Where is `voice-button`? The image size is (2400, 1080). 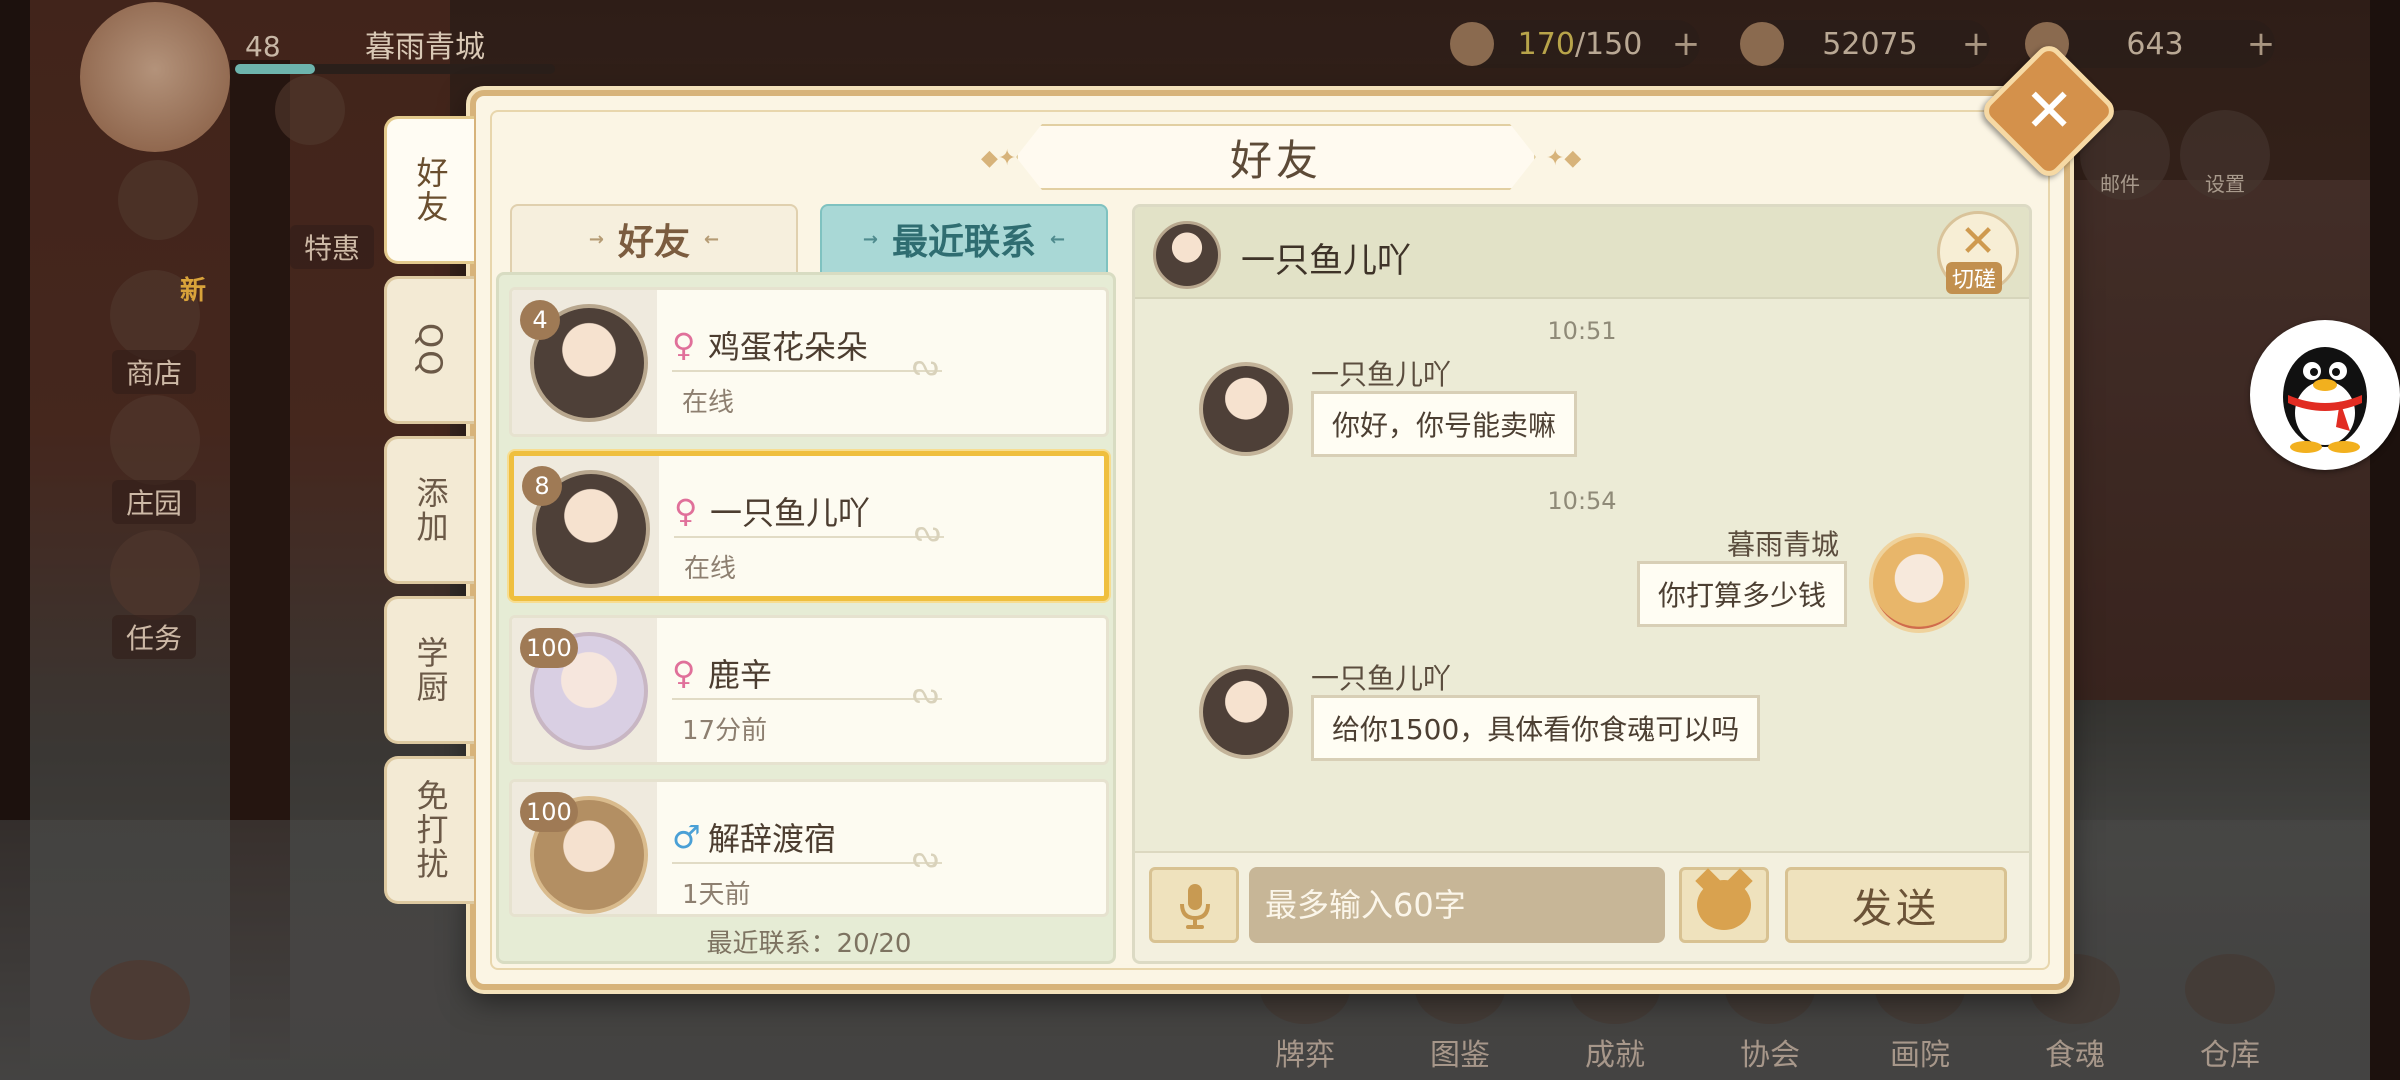 voice-button is located at coordinates (1194, 905).